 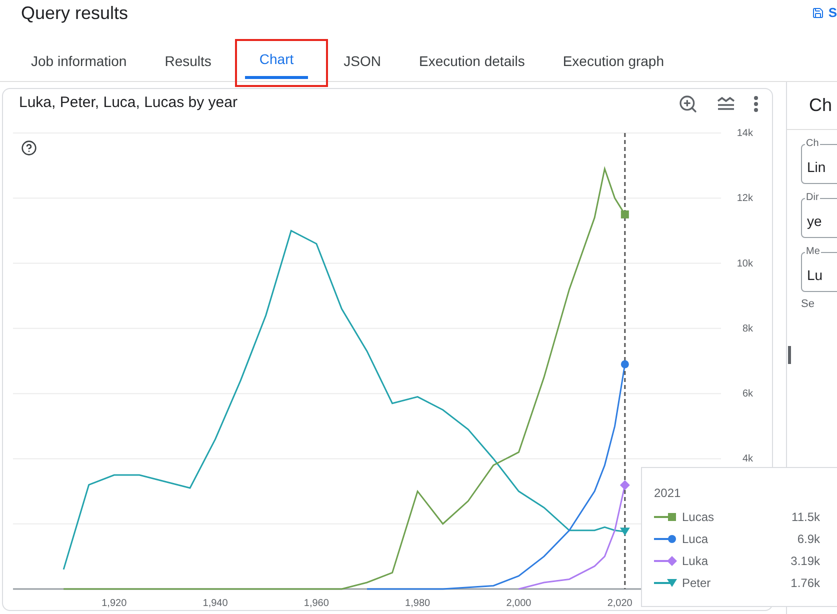 What do you see at coordinates (789, 355) in the screenshot?
I see `resize-handle` at bounding box center [789, 355].